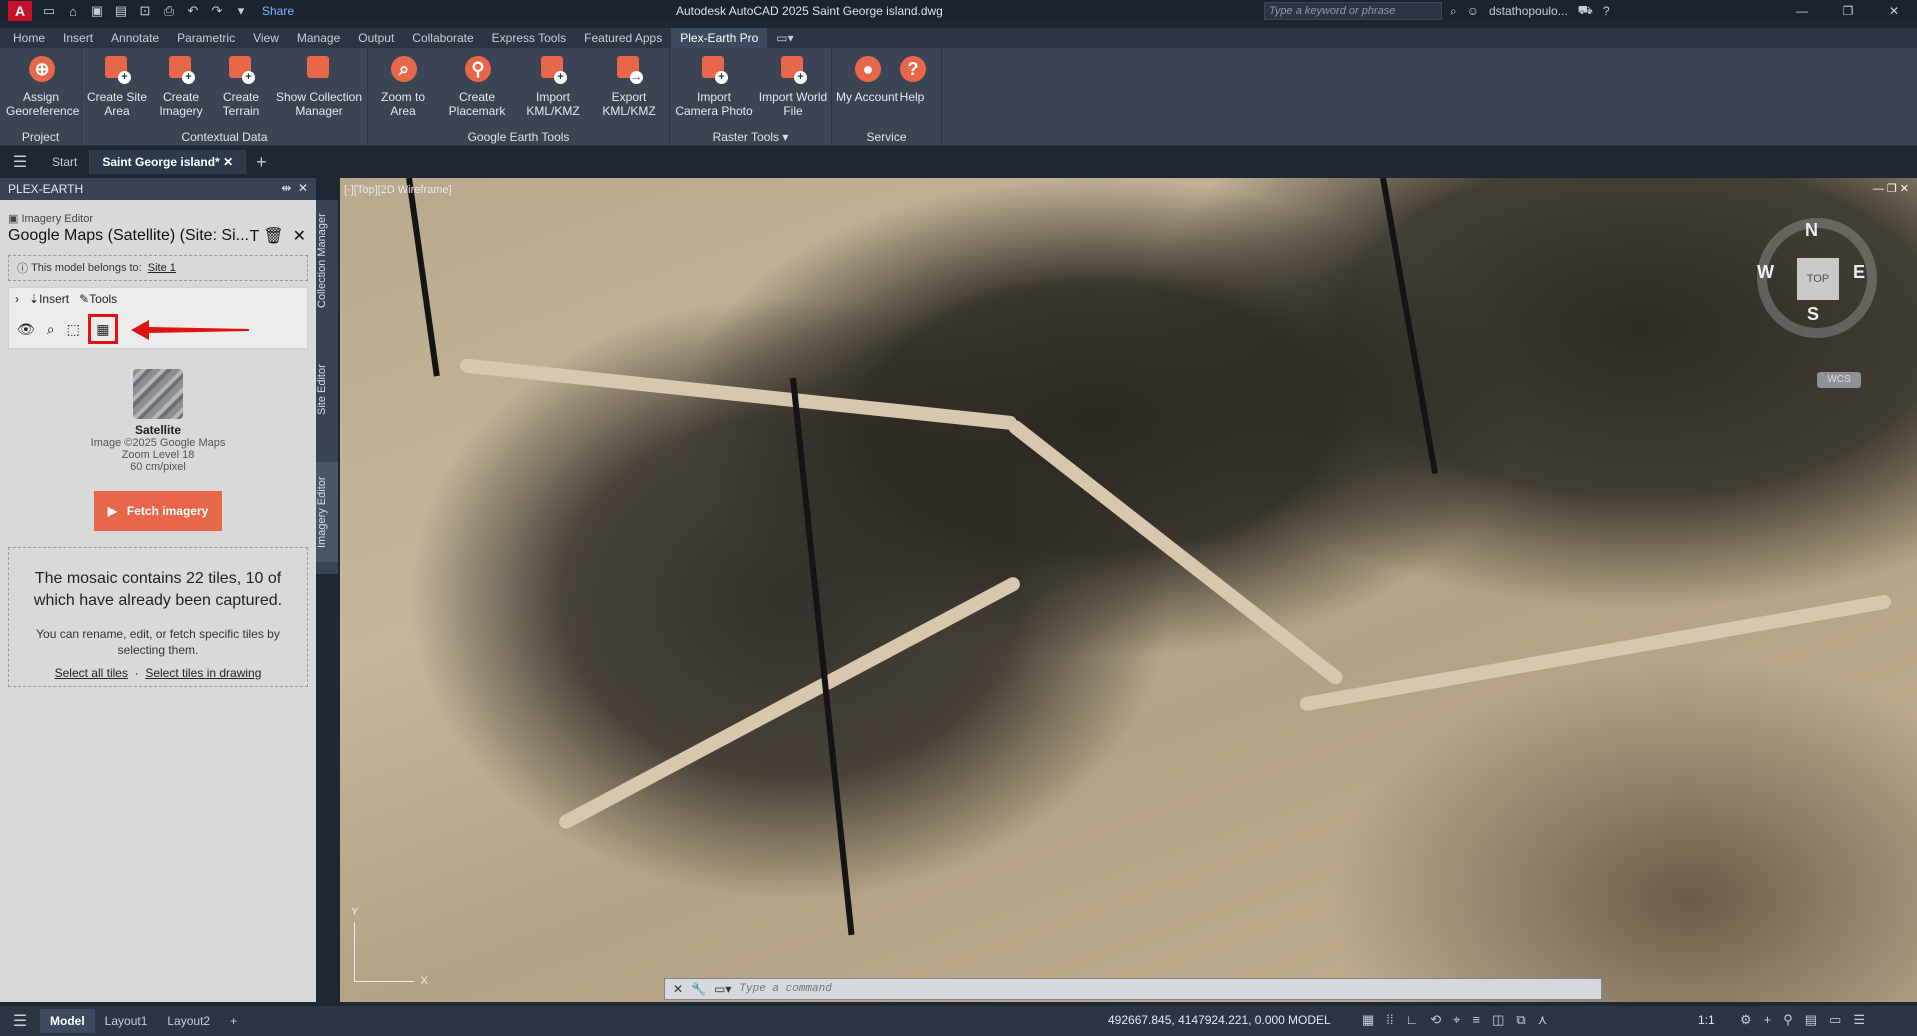  Describe the element at coordinates (188, 1021) in the screenshot. I see `tab-layout2: Layout2` at that location.